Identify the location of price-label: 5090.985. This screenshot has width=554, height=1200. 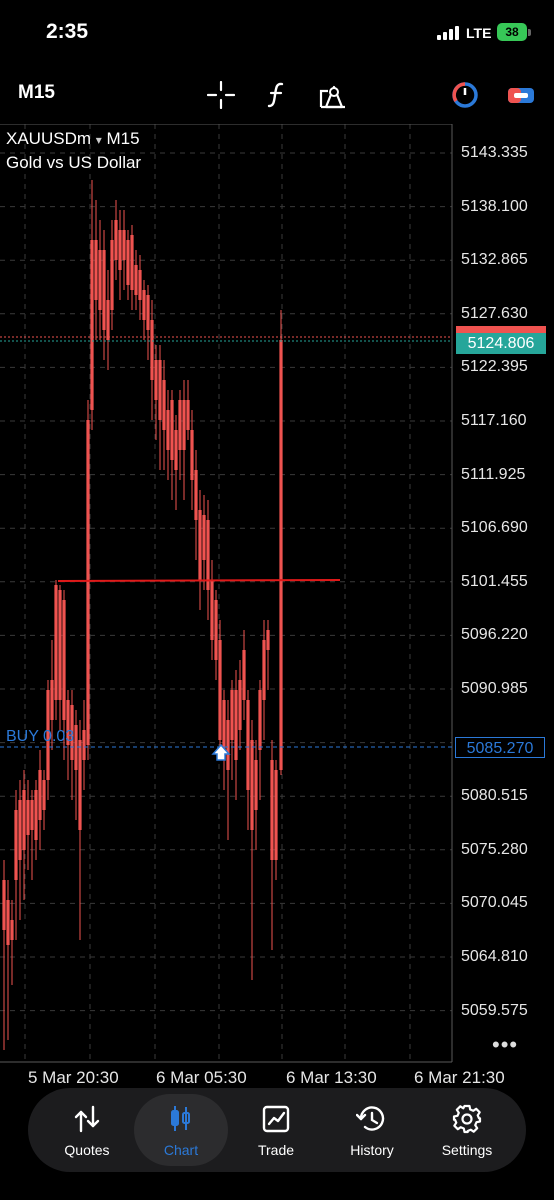
(494, 688).